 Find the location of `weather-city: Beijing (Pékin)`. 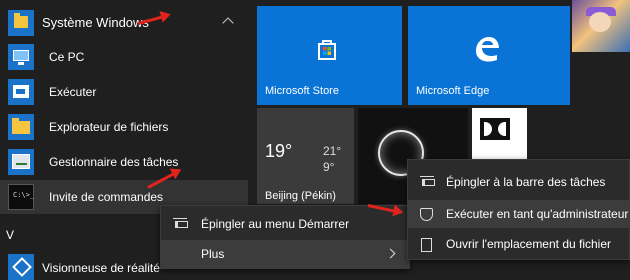

weather-city: Beijing (Pékin) is located at coordinates (300, 196).